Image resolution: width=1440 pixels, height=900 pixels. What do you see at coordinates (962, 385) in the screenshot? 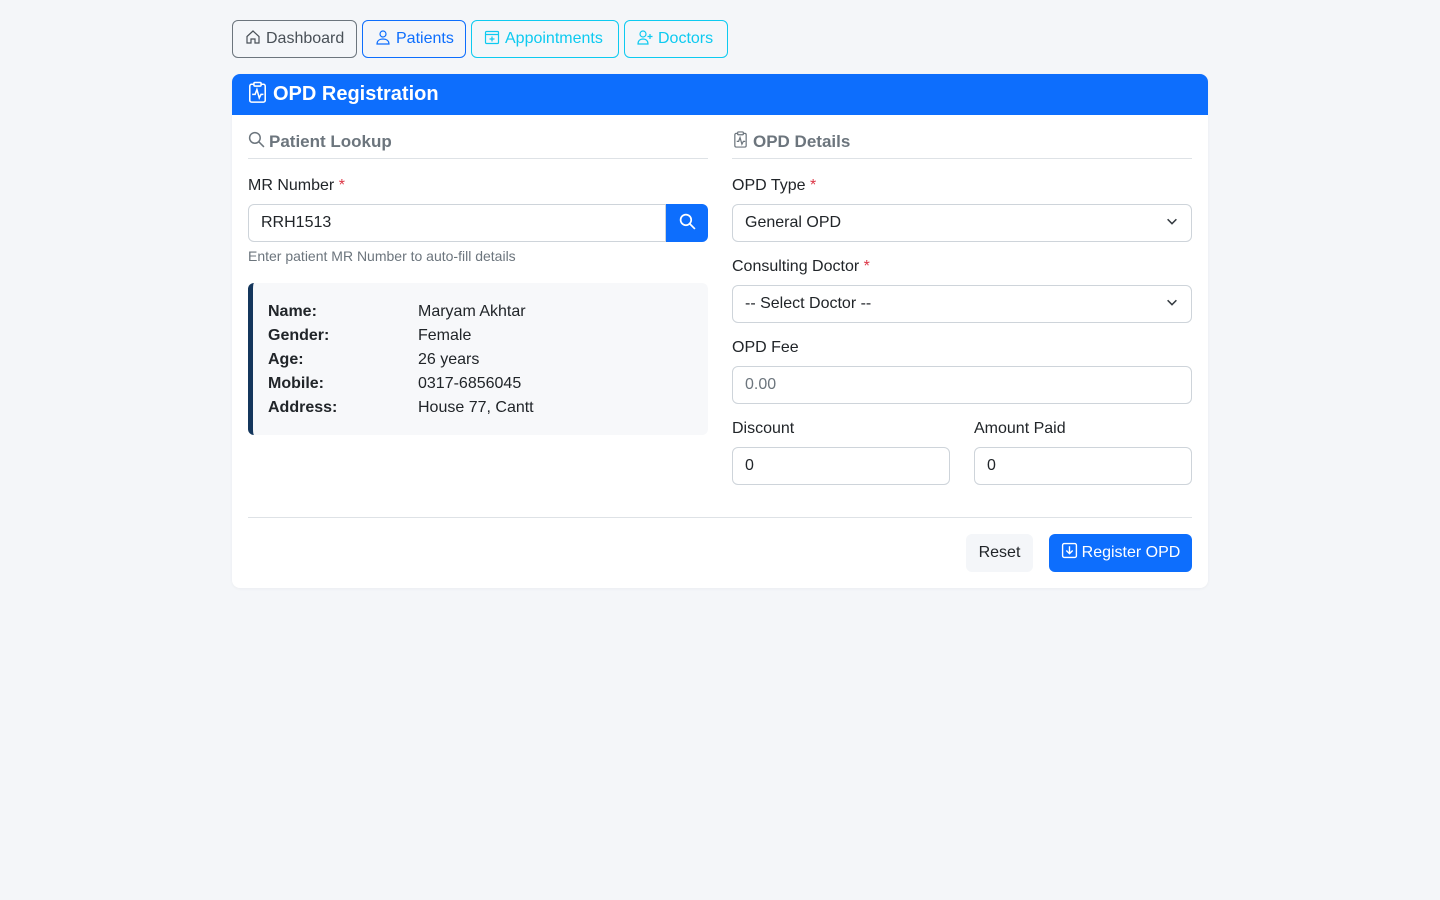
I see `opd-fee-input: 0.00` at bounding box center [962, 385].